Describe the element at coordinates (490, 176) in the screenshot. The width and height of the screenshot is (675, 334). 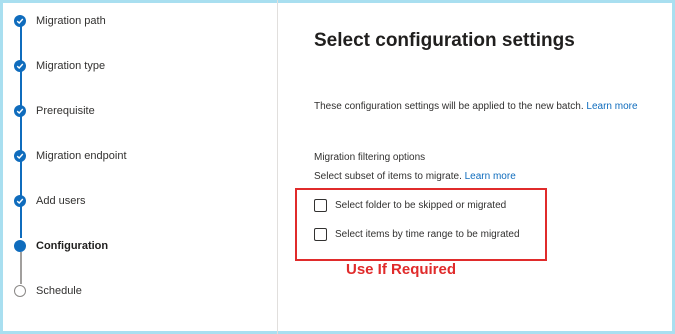
I see `filtering-learn-more-link: Learn more` at that location.